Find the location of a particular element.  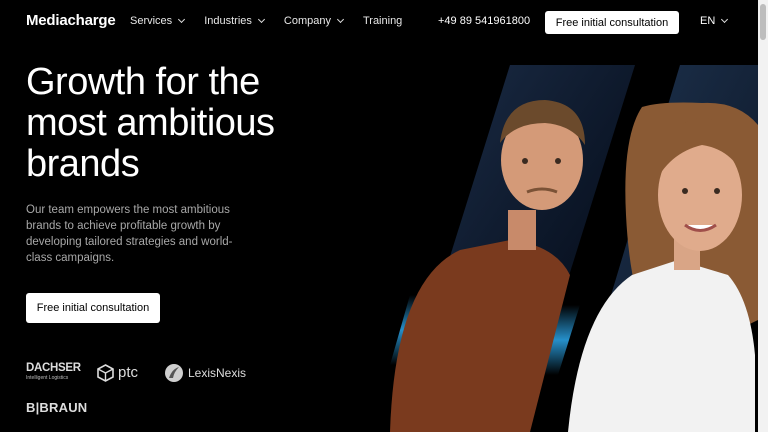

nav-item-training: Training is located at coordinates (382, 21).